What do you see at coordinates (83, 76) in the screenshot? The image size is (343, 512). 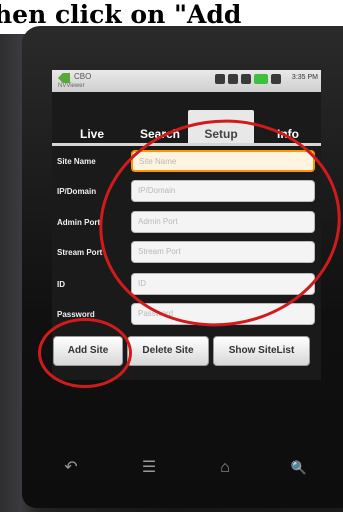 I see `app-title: CBO` at bounding box center [83, 76].